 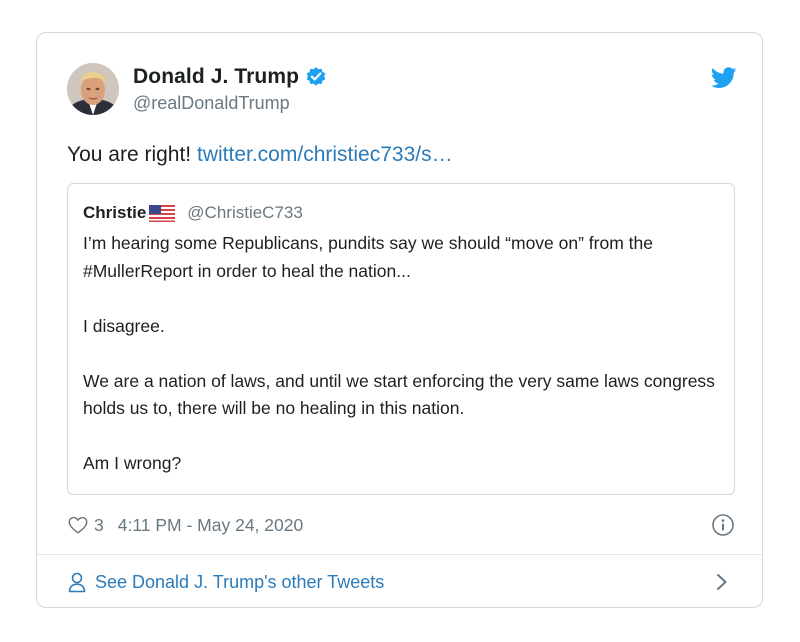 I want to click on chevron-right-icon, so click(x=722, y=582).